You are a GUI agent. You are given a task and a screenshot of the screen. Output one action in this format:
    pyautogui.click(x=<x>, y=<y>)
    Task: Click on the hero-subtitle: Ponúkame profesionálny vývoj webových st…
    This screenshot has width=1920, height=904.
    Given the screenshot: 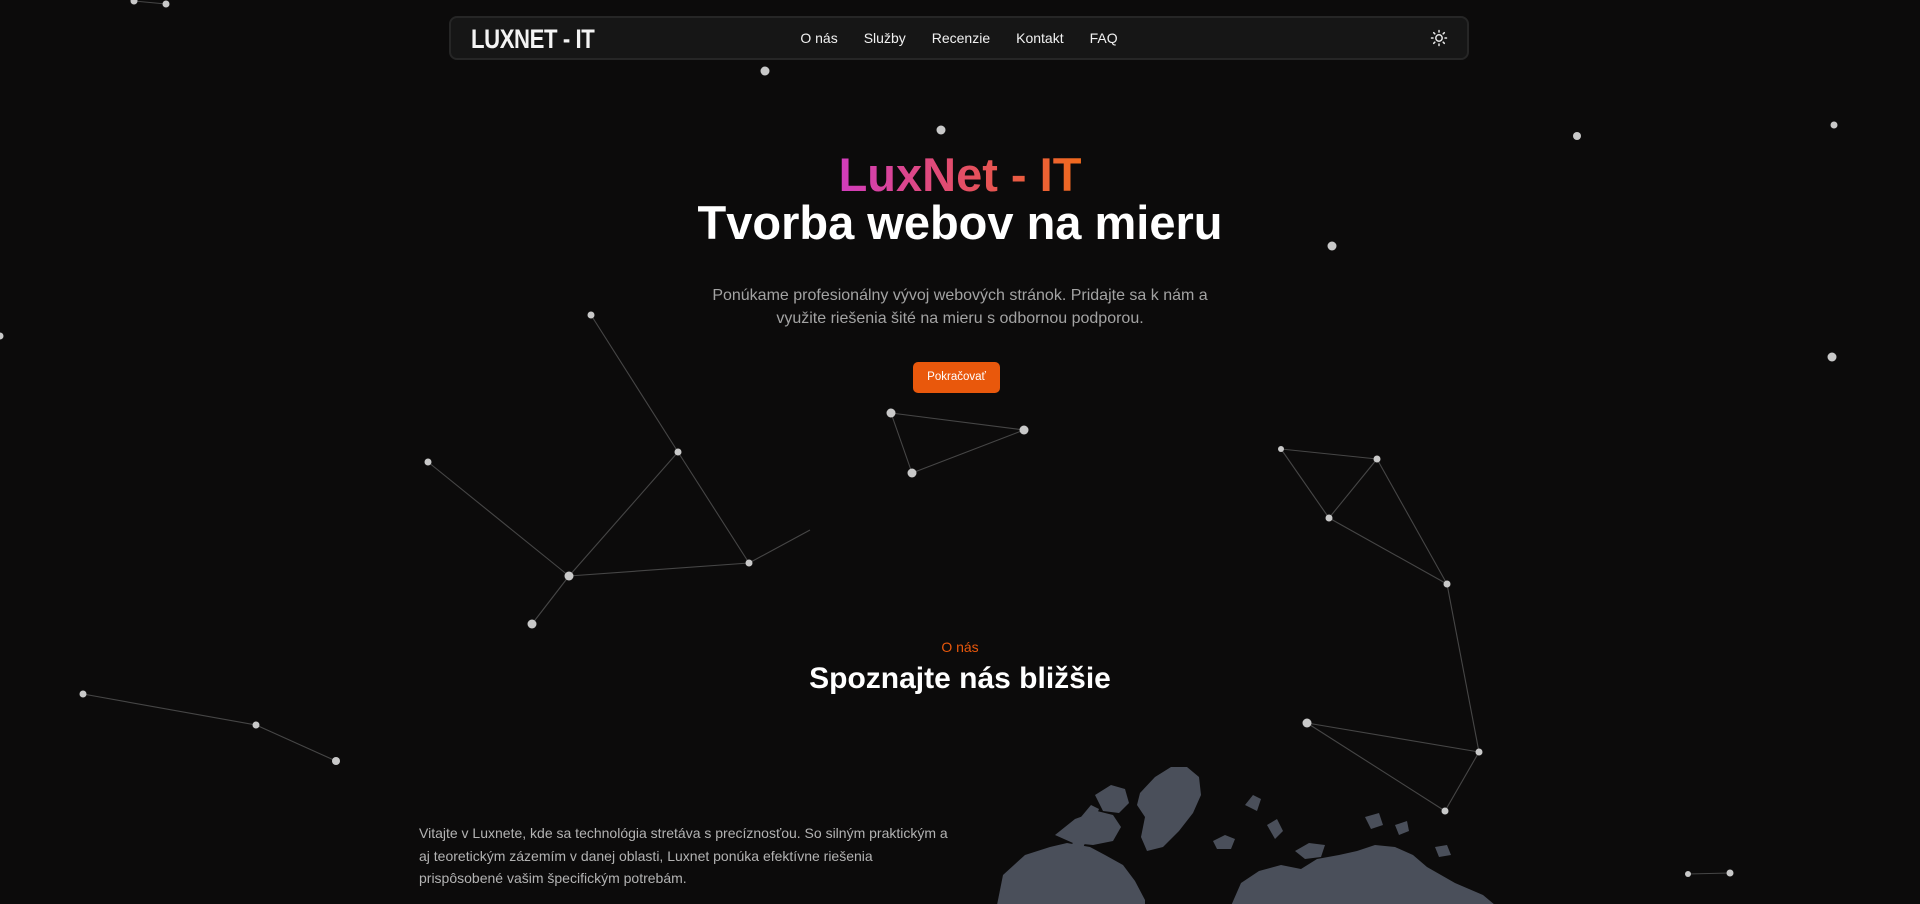 What is the action you would take?
    pyautogui.click(x=960, y=307)
    